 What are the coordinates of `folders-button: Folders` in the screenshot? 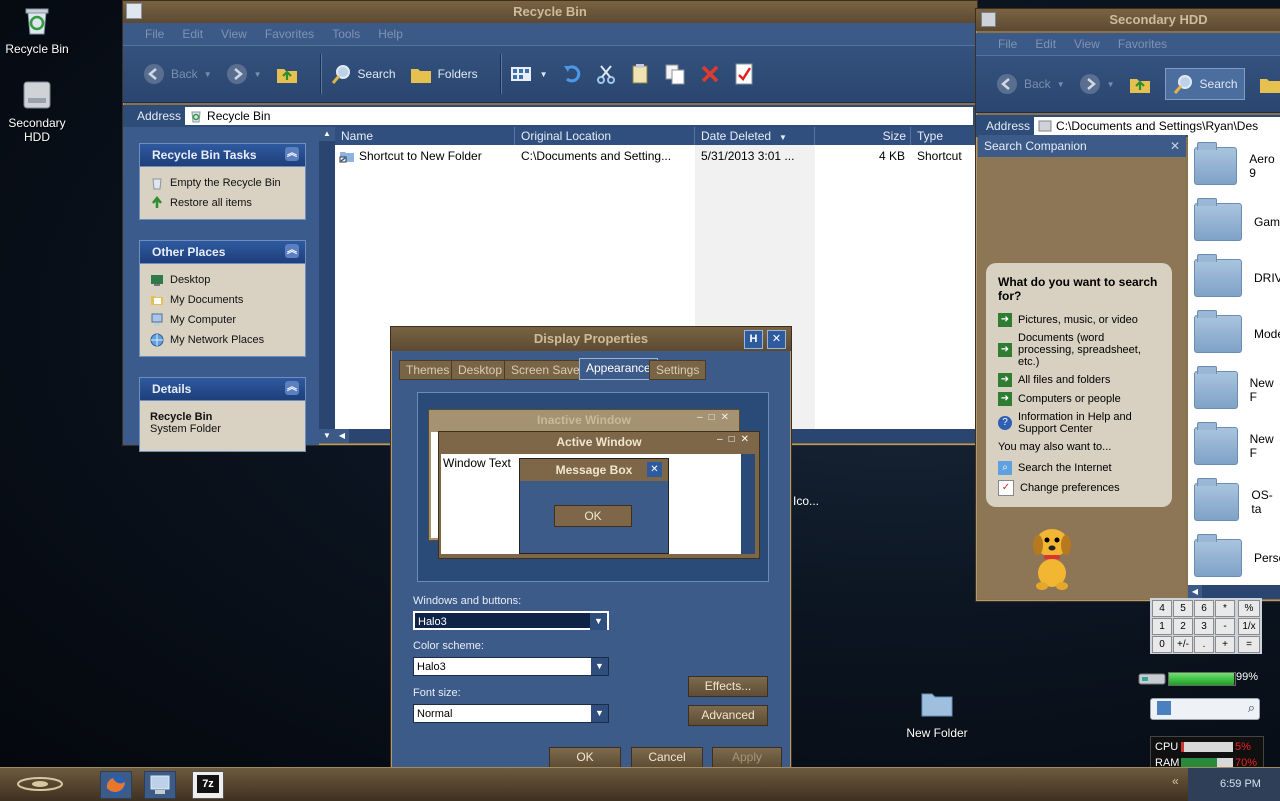 It's located at (444, 74).